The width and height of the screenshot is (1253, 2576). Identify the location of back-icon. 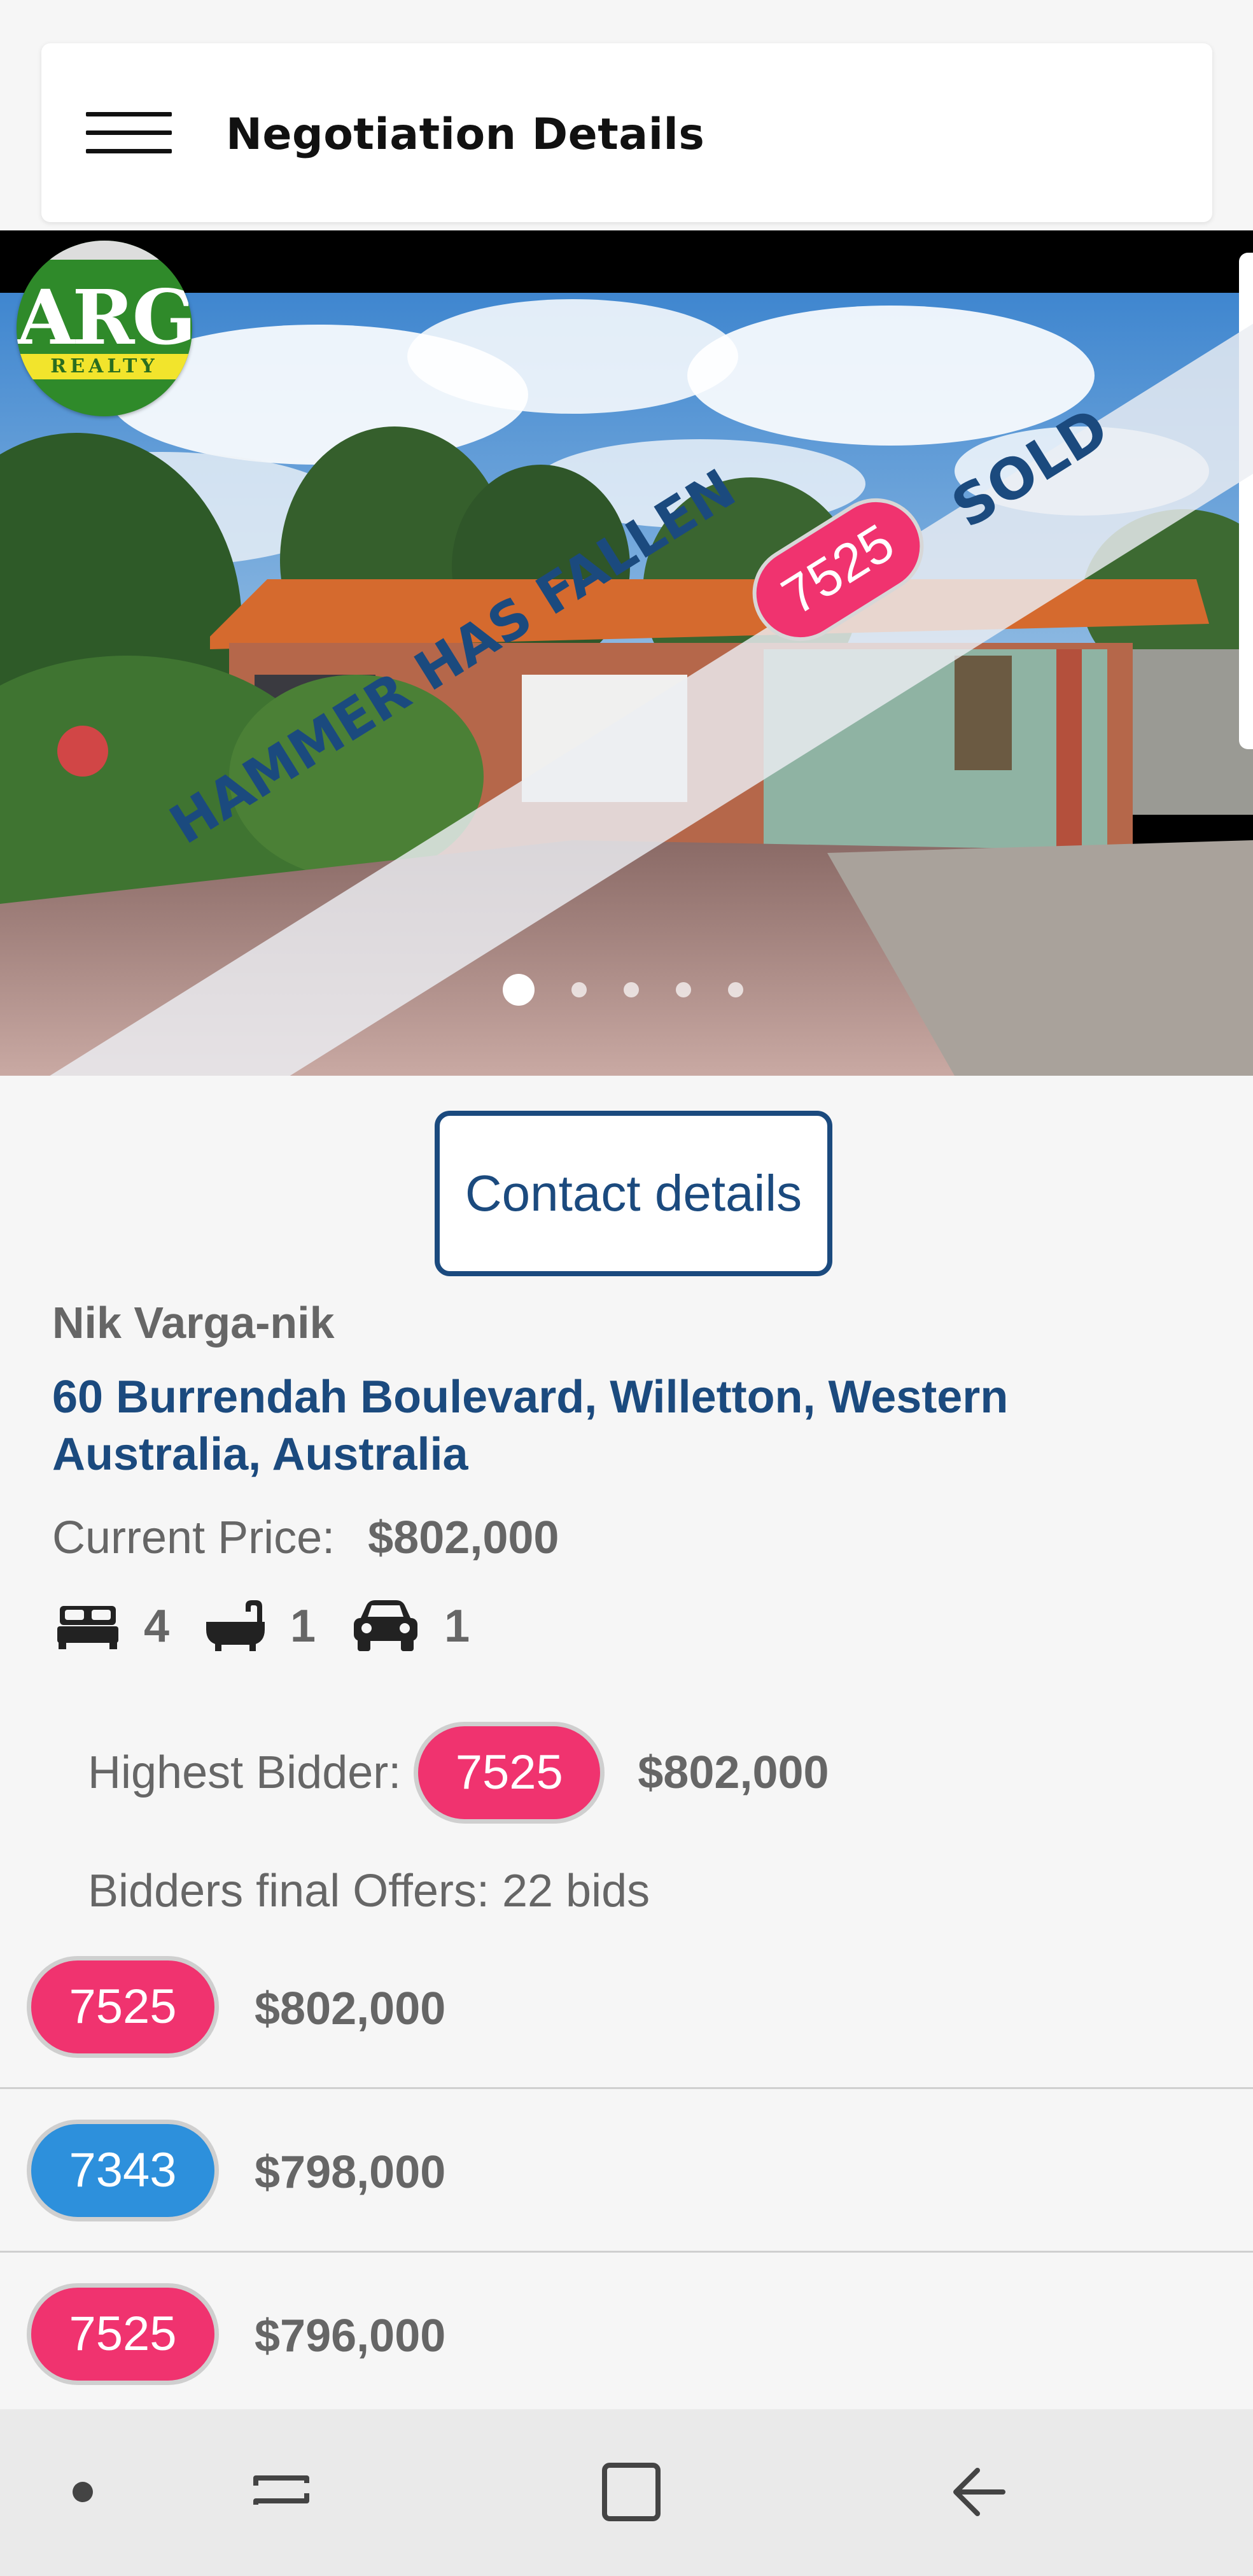
(983, 2492).